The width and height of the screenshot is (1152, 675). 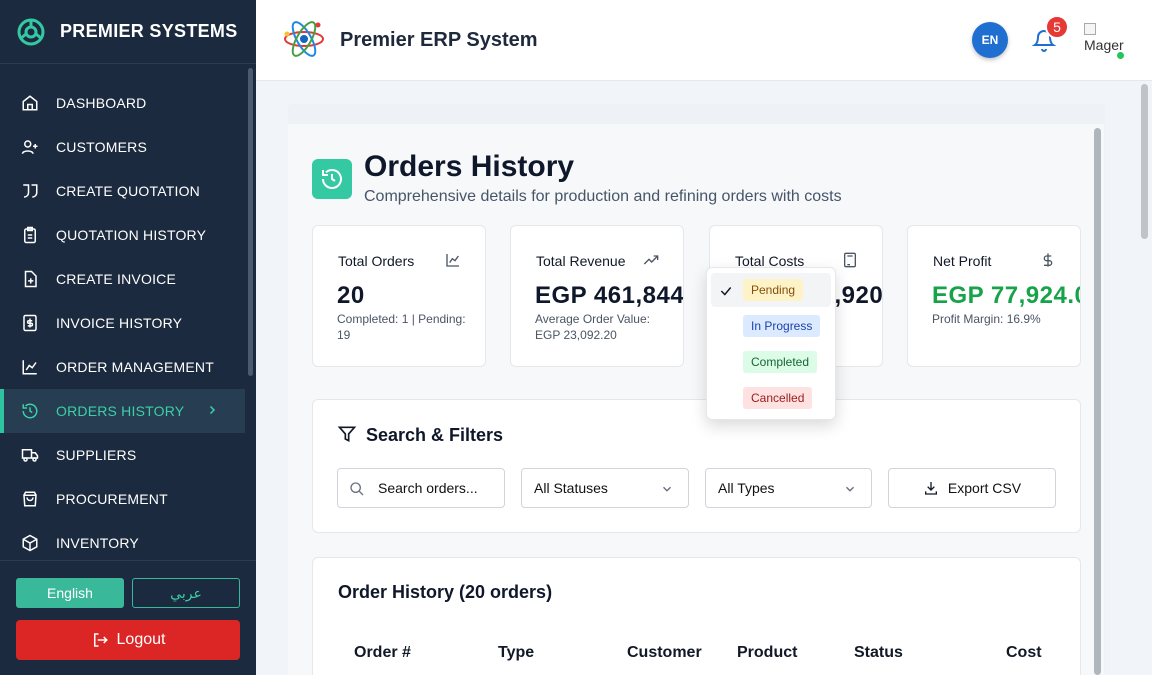 I want to click on sidebar-item-create-invoice: CREATE INVOICE, so click(x=122, y=279).